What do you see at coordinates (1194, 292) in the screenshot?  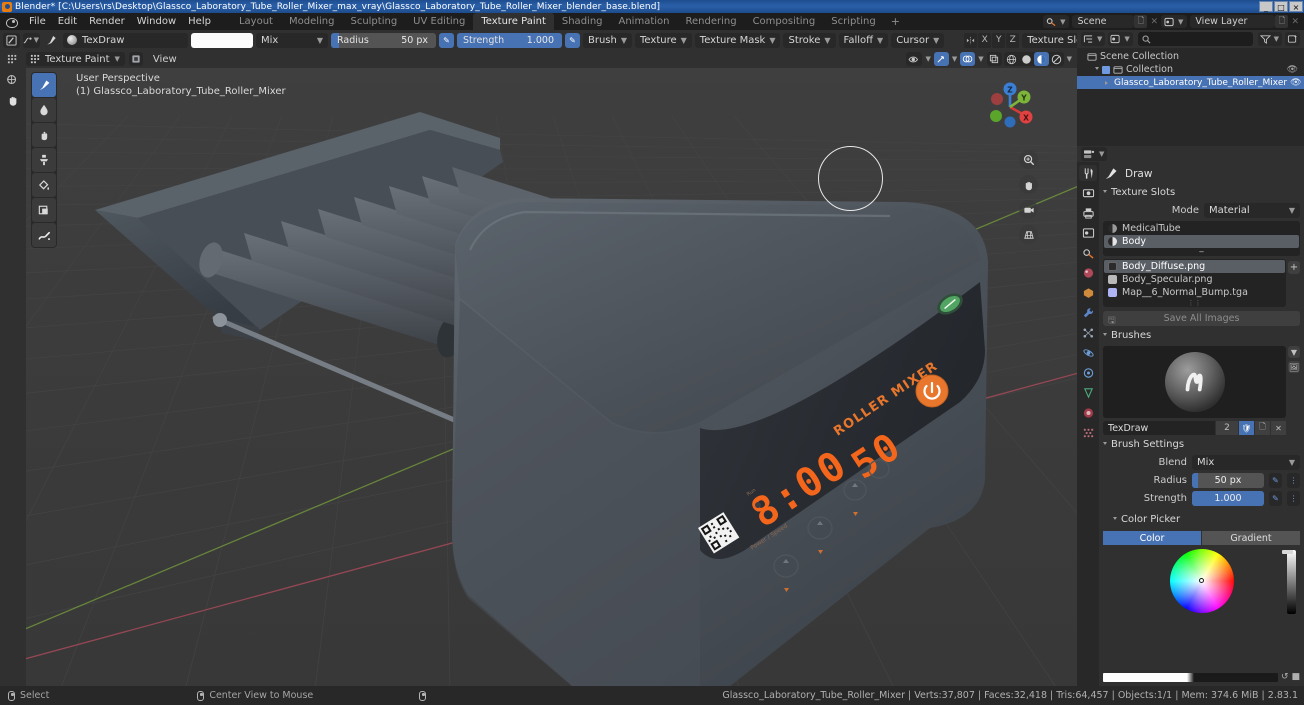 I see `image-slot-row: Map__6_Normal_Bump.tga` at bounding box center [1194, 292].